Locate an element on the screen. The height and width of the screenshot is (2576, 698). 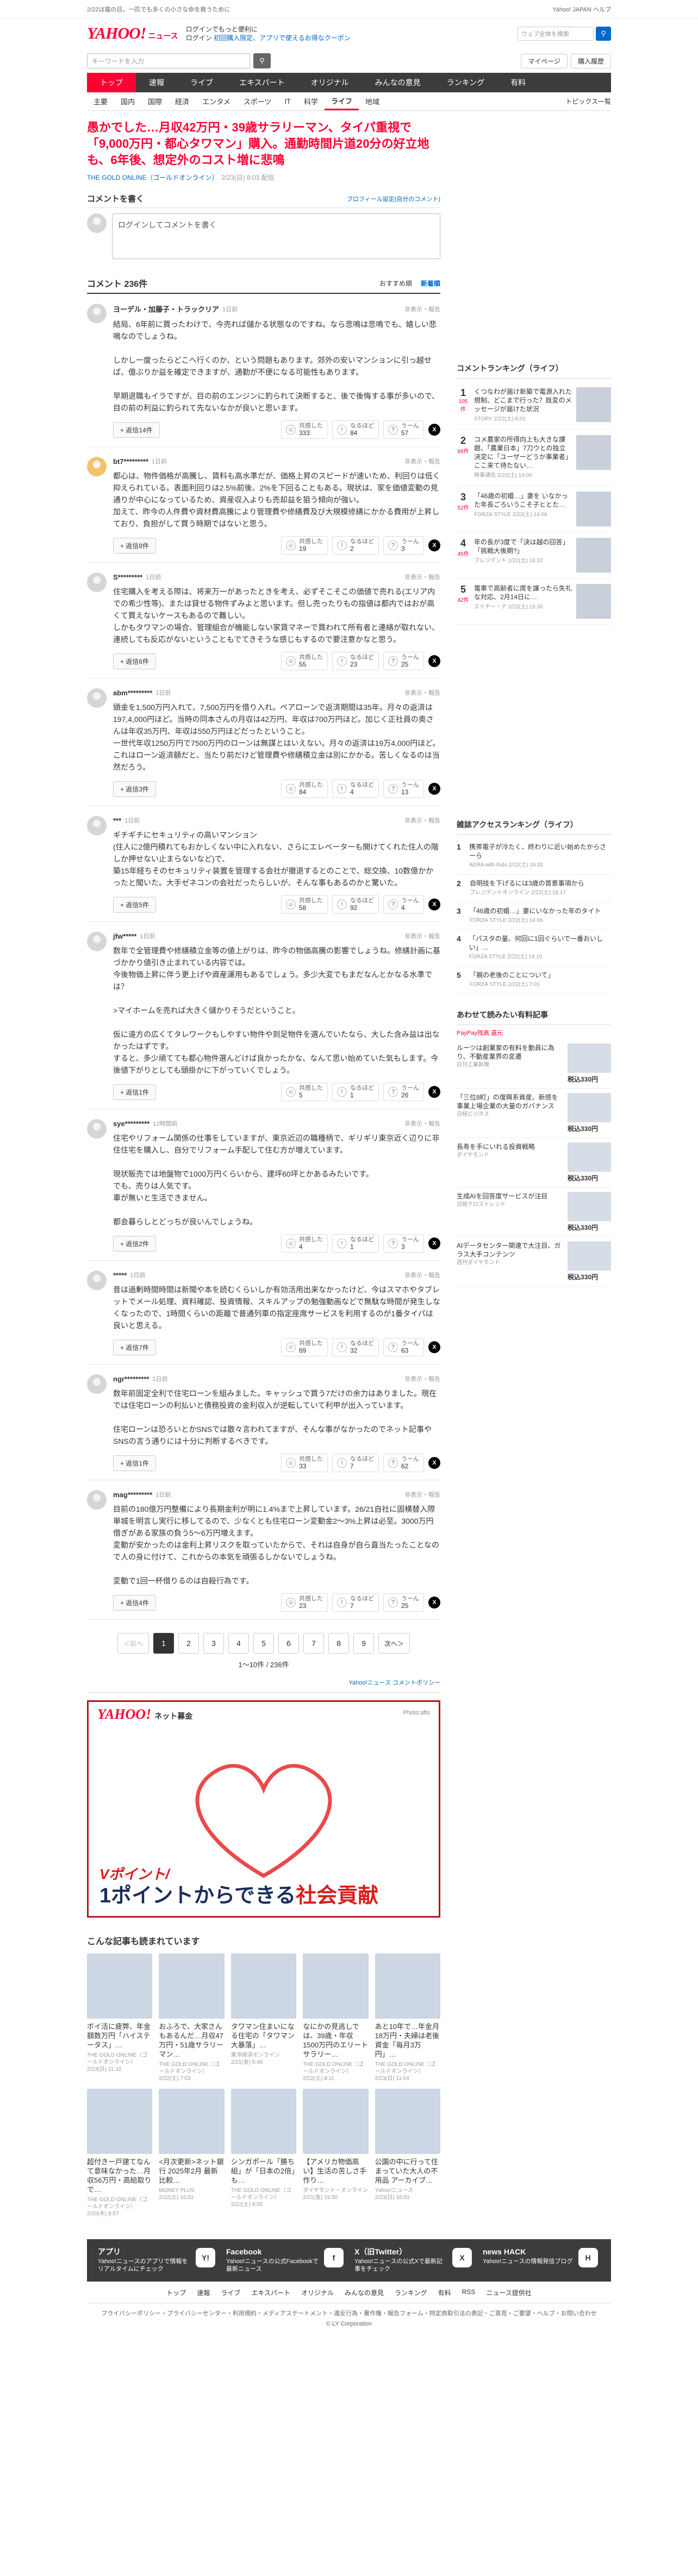
snav-item: 国内 is located at coordinates (128, 101).